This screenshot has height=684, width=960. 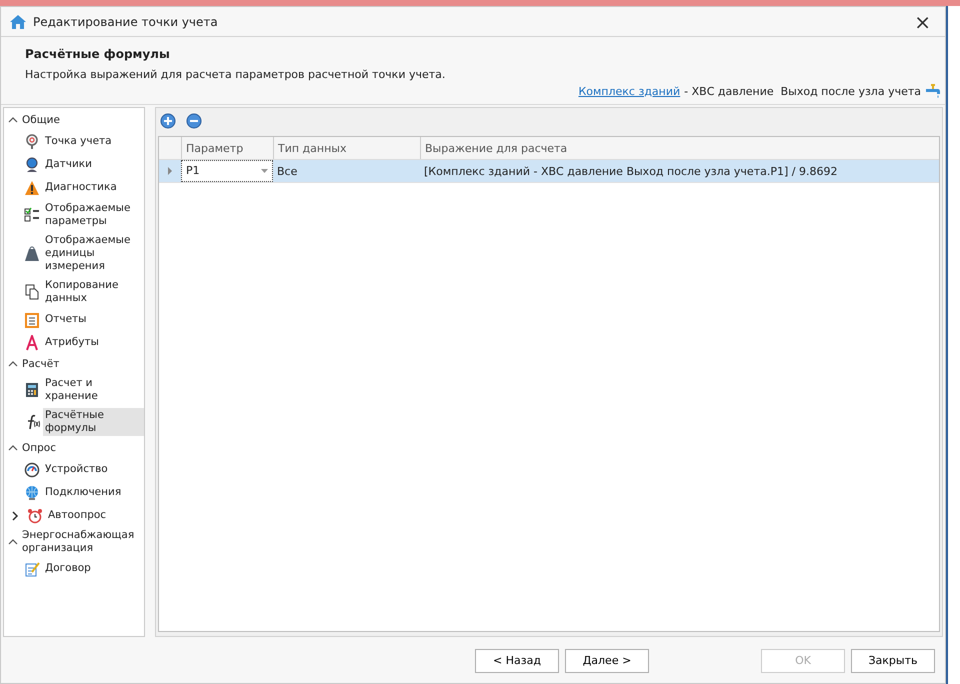 What do you see at coordinates (893, 661) in the screenshot?
I see `dialog-button: Закрыть` at bounding box center [893, 661].